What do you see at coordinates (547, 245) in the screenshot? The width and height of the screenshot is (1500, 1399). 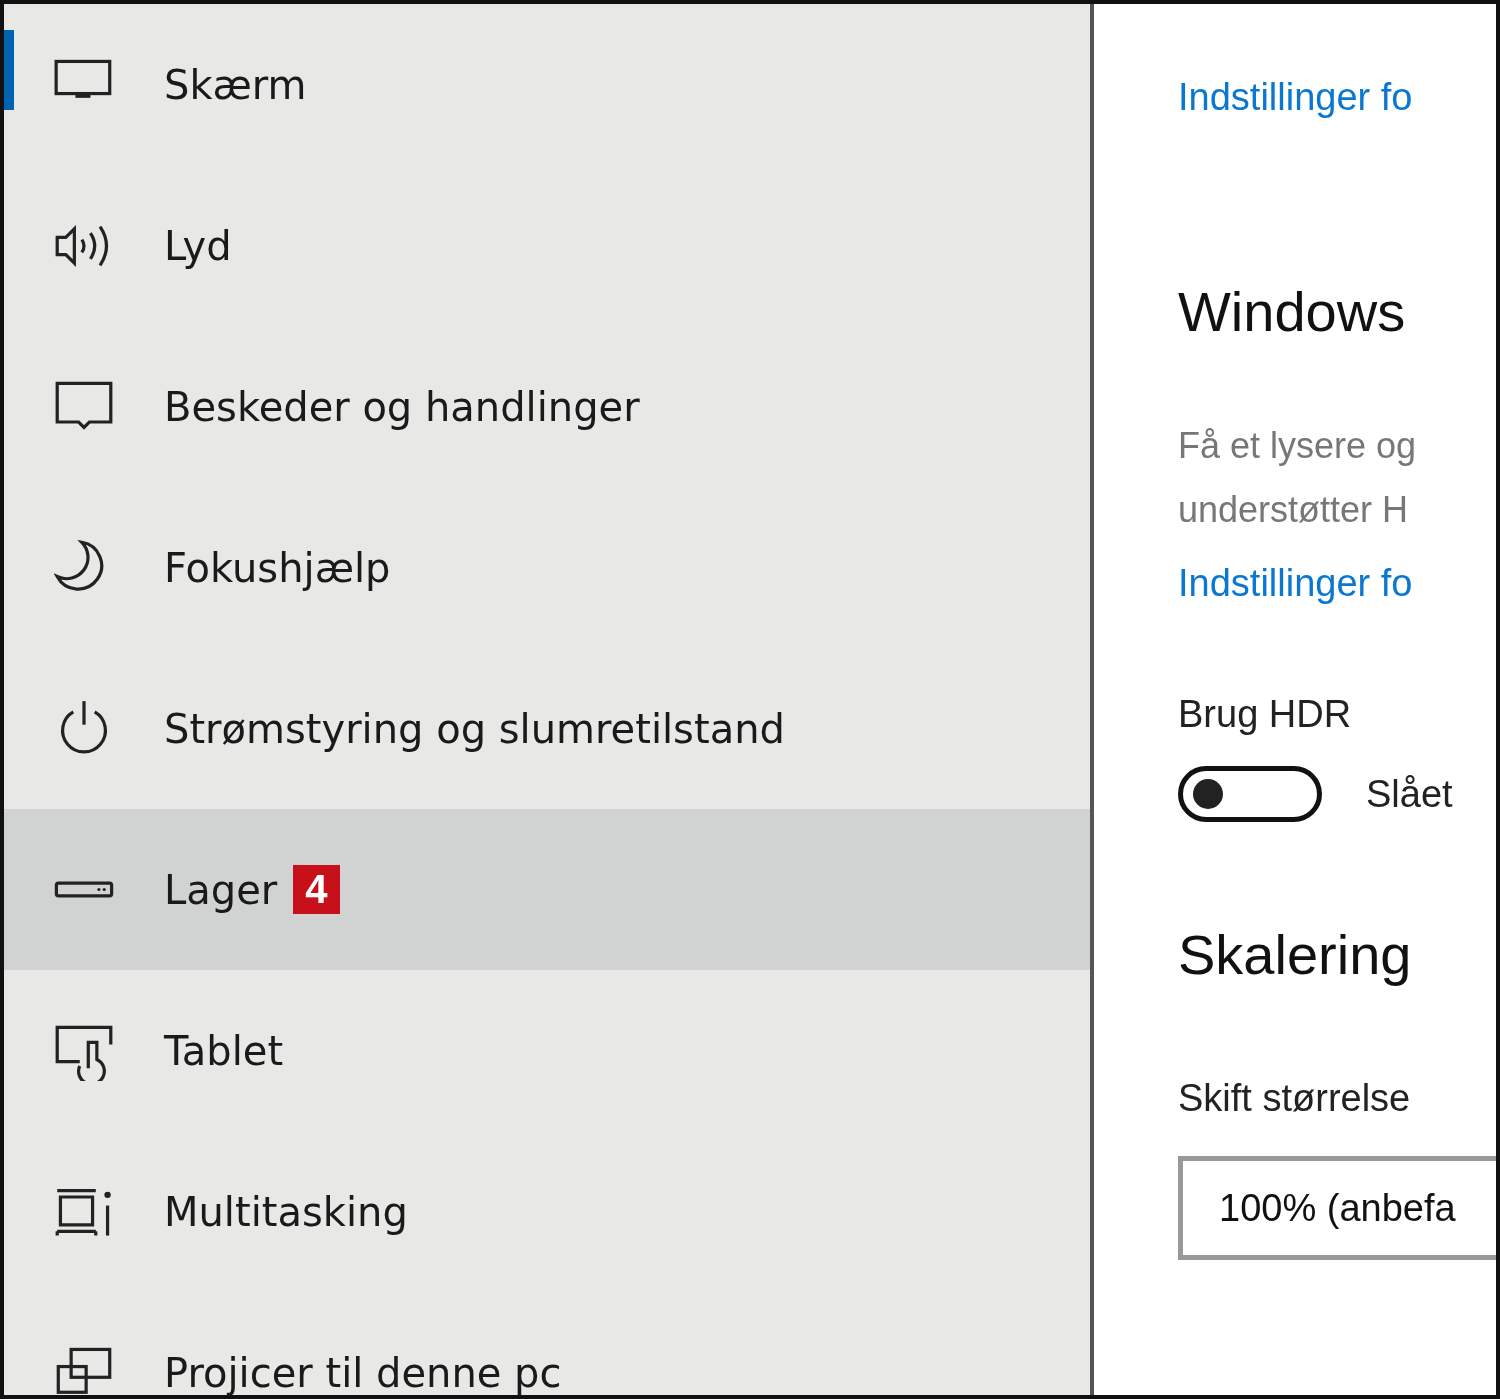 I see `sidebar-item: Lyd` at bounding box center [547, 245].